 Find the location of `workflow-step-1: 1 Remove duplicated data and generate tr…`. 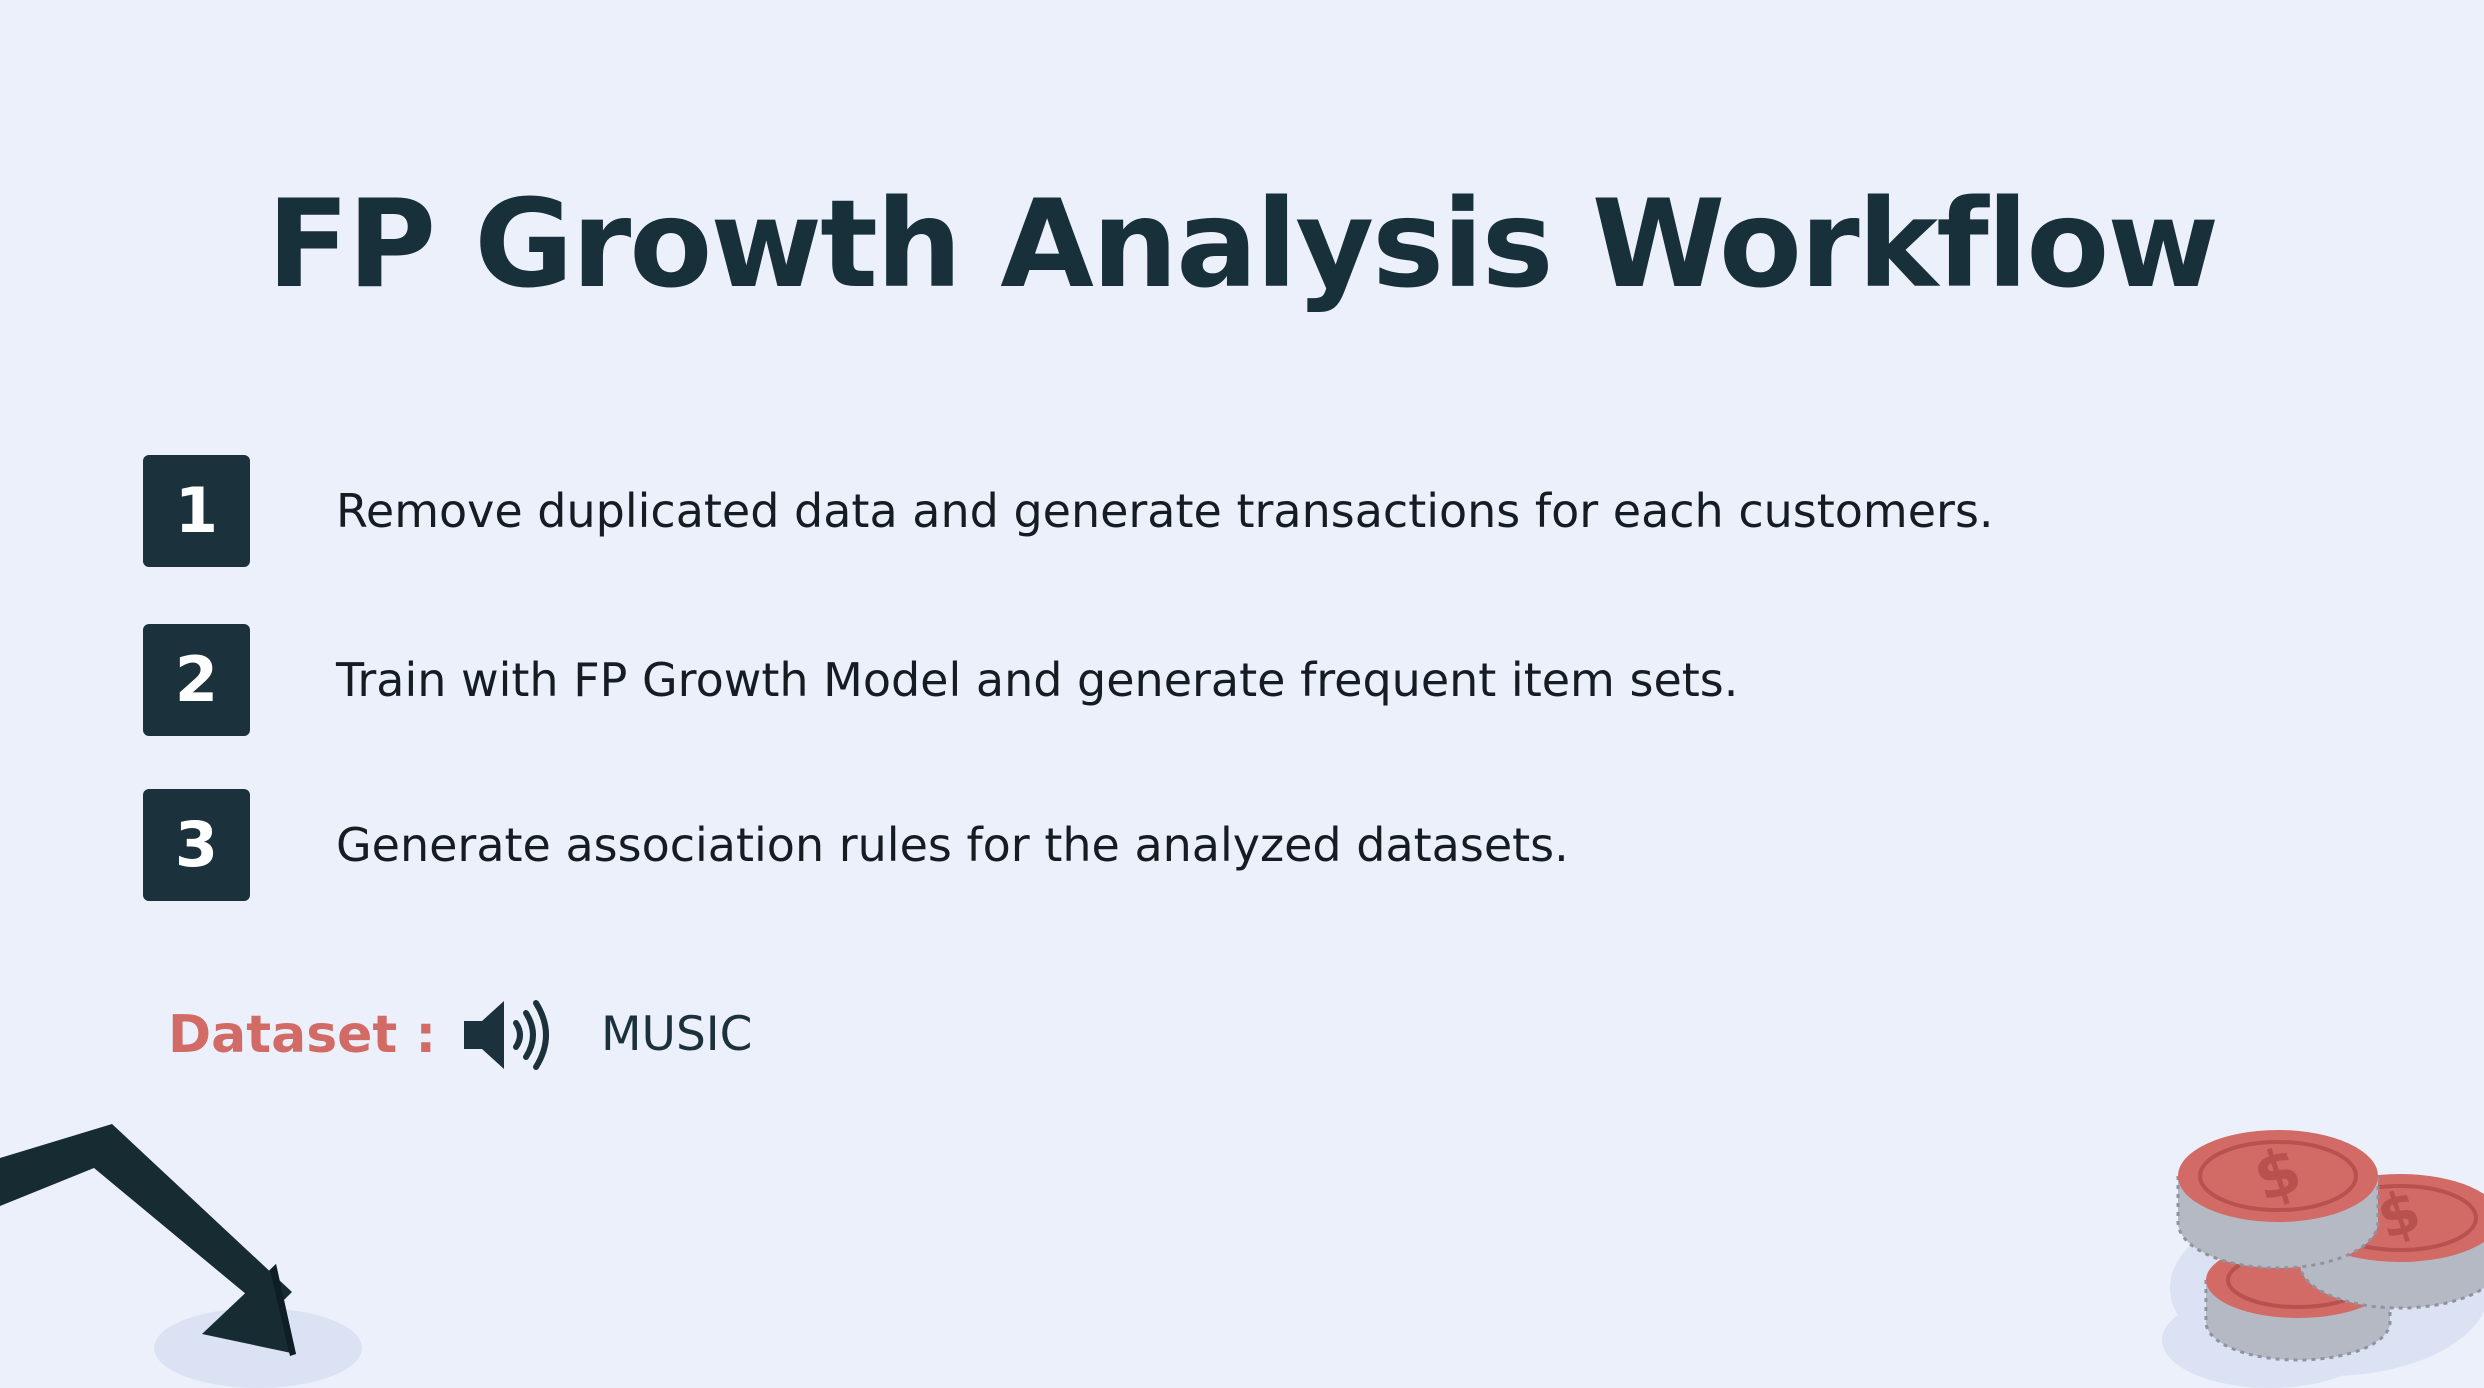

workflow-step-1: 1 Remove duplicated data and generate tr… is located at coordinates (1243, 511).